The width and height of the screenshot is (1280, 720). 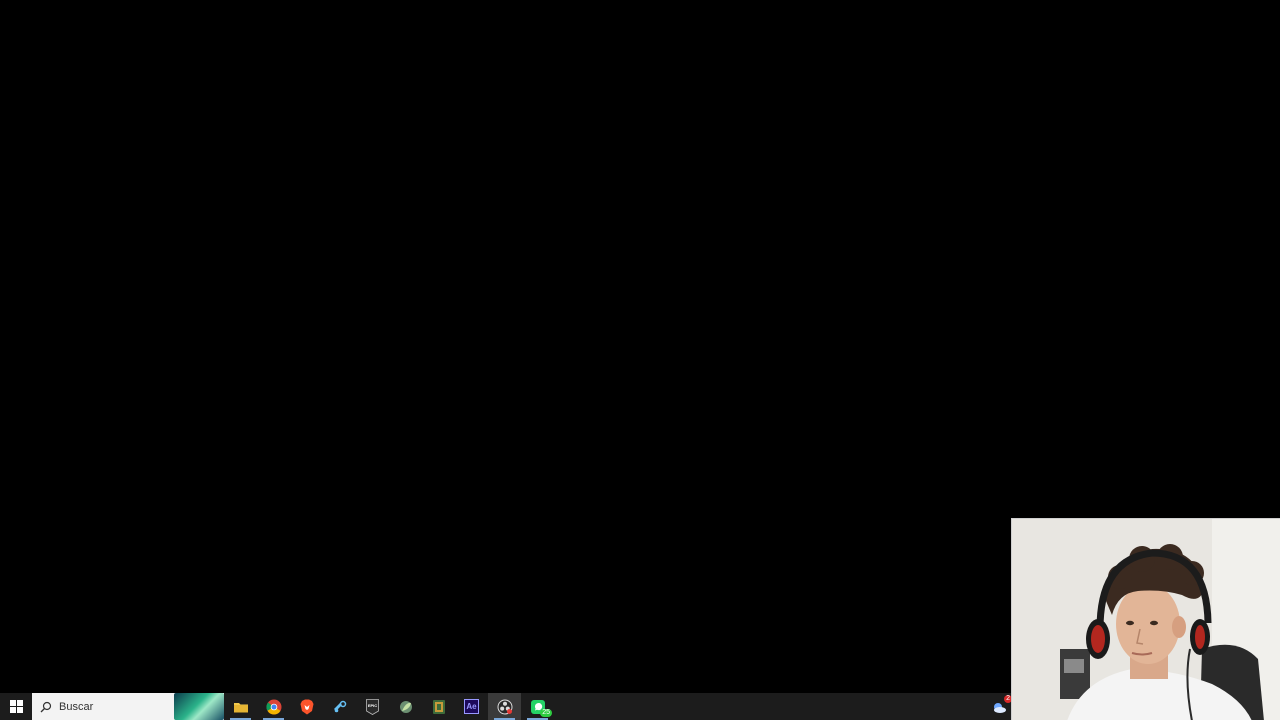 I want to click on brave-icon, so click(x=306, y=706).